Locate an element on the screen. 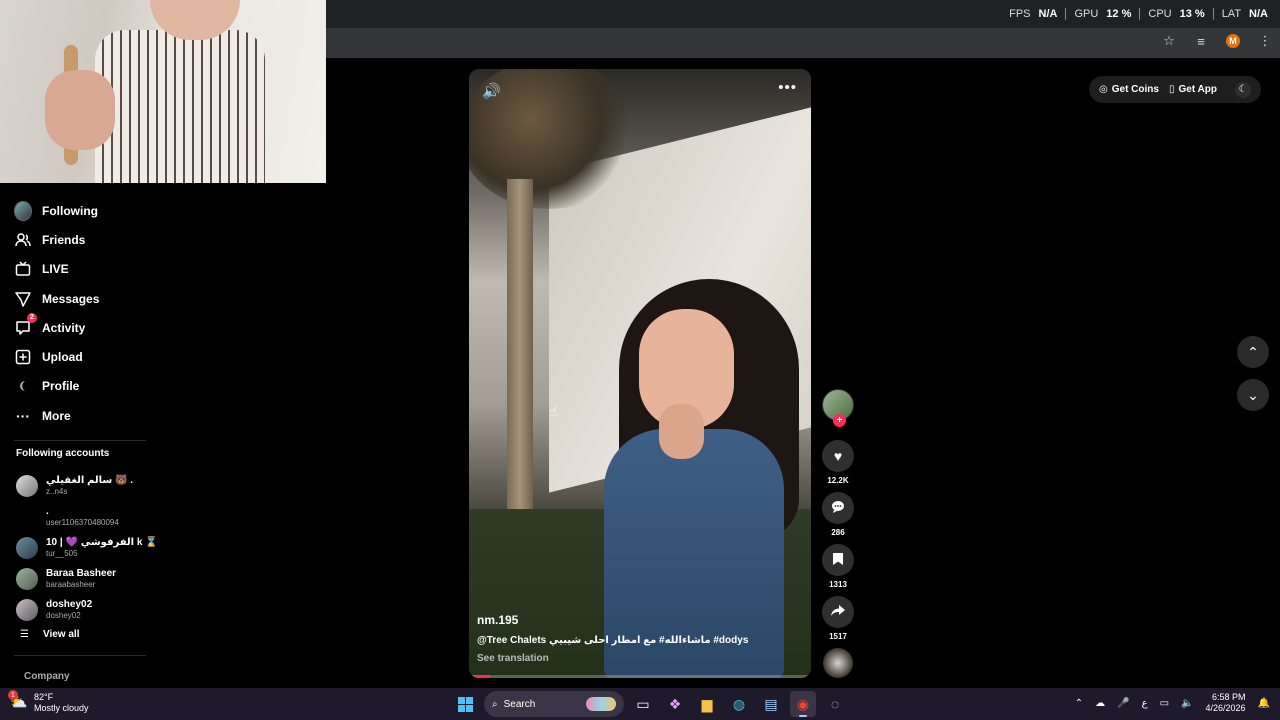  sidebar-item-upload: Upload is located at coordinates (84, 356).